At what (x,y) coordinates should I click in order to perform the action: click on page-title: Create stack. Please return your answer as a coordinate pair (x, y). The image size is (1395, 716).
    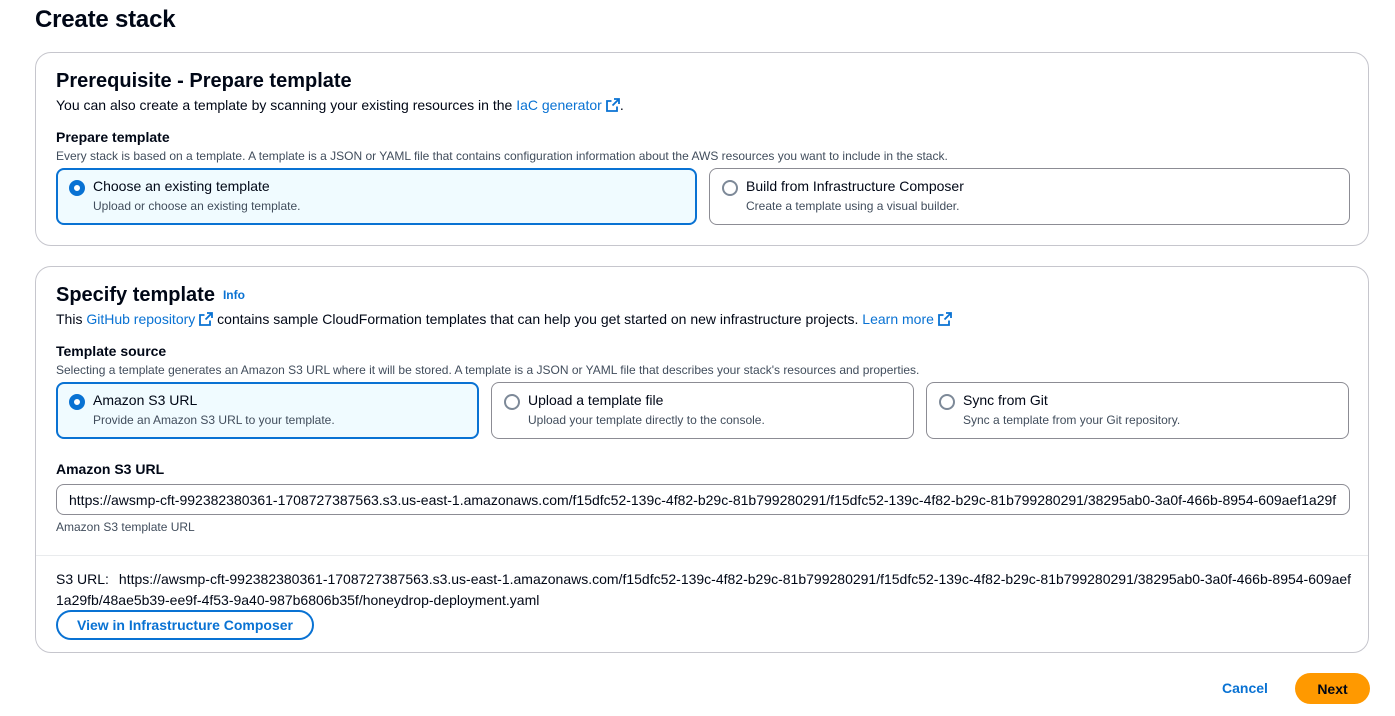
    Looking at the image, I should click on (105, 19).